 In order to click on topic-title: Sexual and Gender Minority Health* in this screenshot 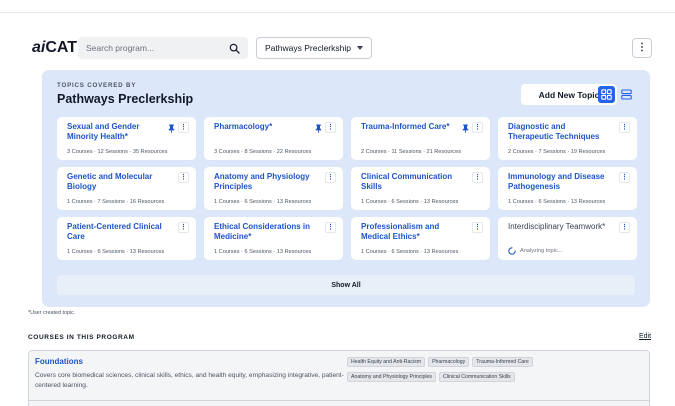, I will do `click(116, 132)`.